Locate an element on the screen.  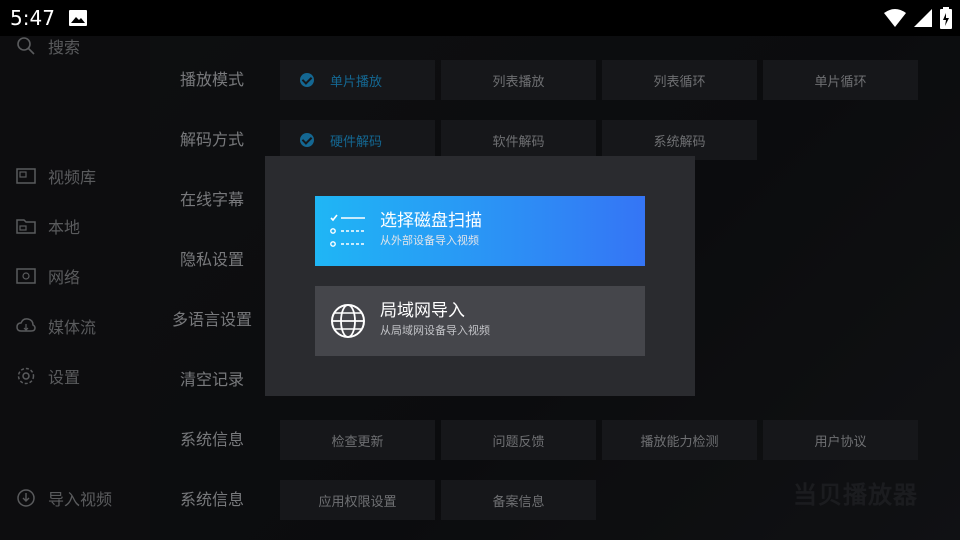
list-scan-icon is located at coordinates (347, 230).